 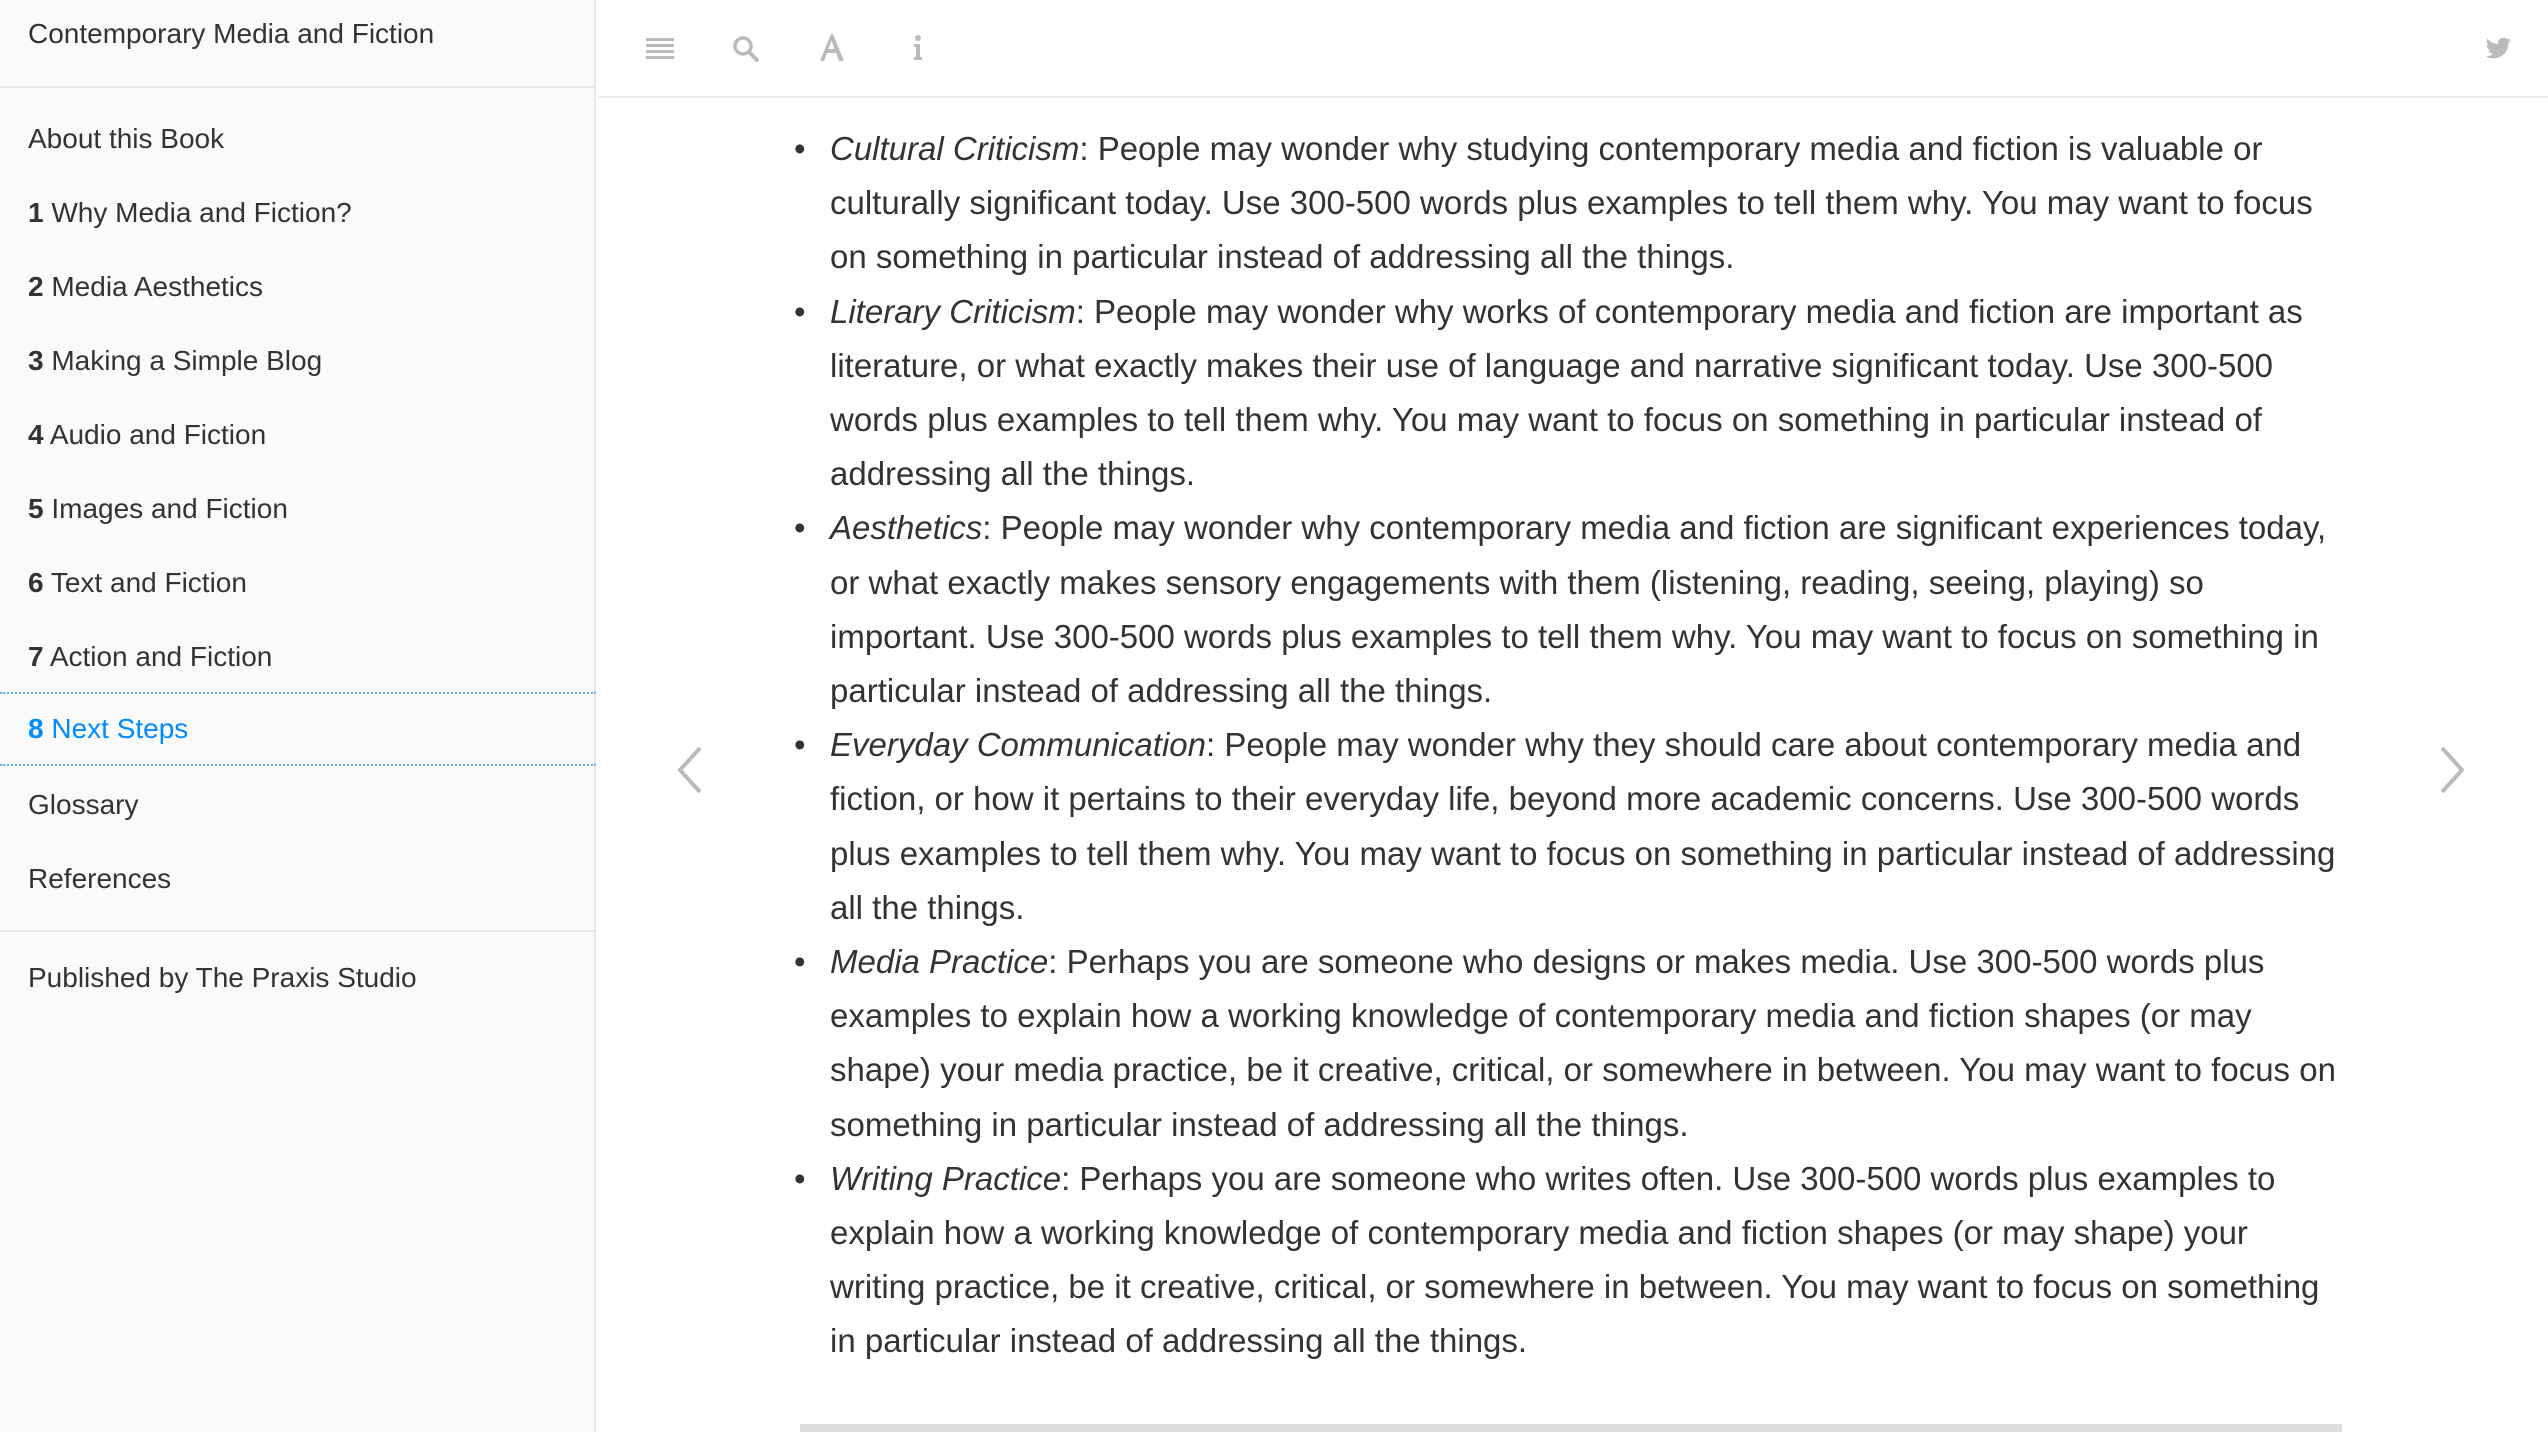 What do you see at coordinates (222, 978) in the screenshot?
I see `publisher-link: Published by The Praxis Studio` at bounding box center [222, 978].